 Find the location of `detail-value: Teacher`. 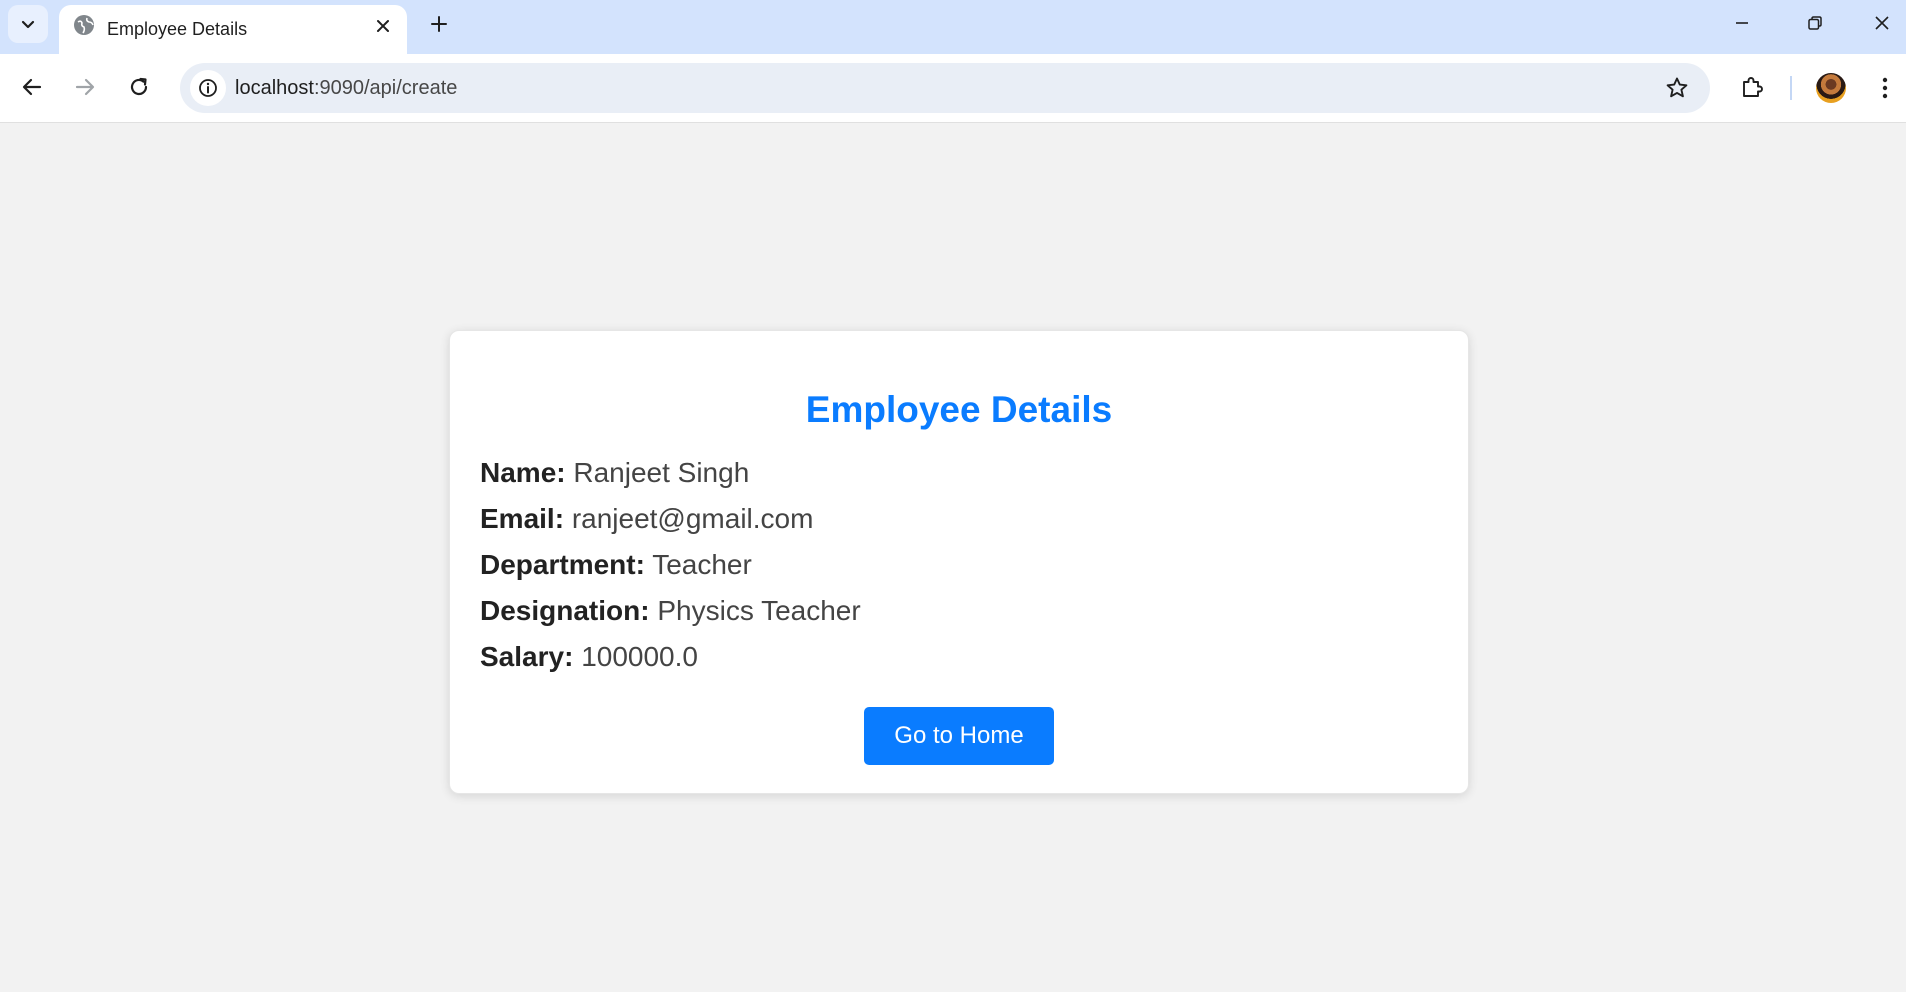

detail-value: Teacher is located at coordinates (702, 564).